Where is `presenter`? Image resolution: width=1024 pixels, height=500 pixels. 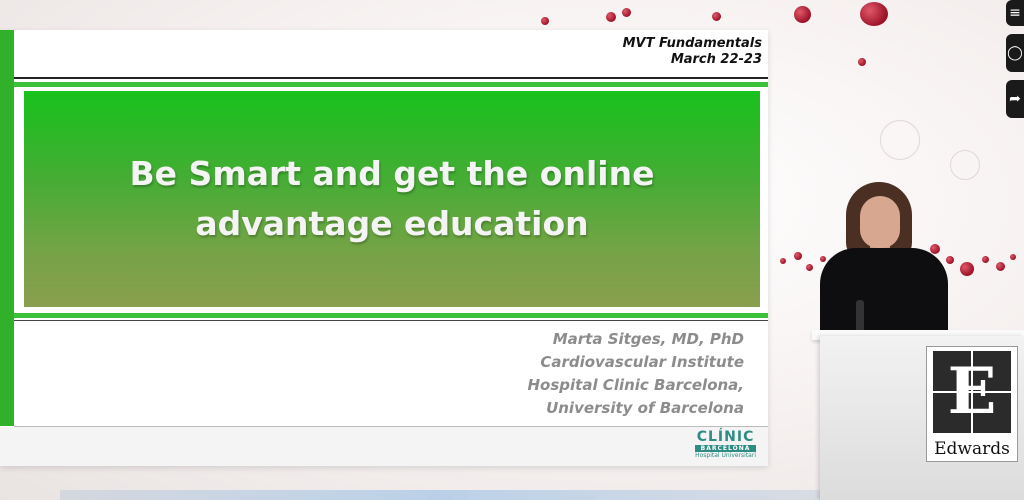 presenter is located at coordinates (882, 265).